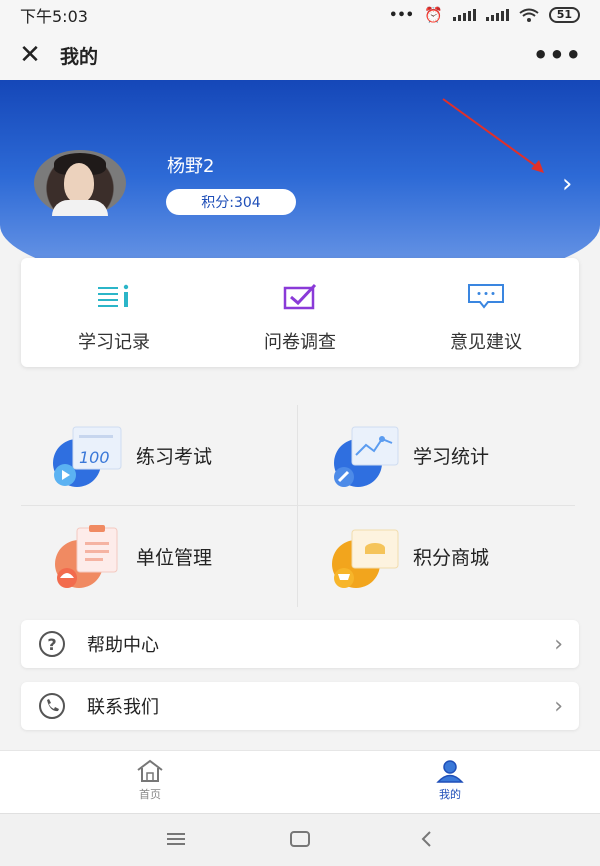  What do you see at coordinates (451, 457) in the screenshot?
I see `feature-label: 学习统计` at bounding box center [451, 457].